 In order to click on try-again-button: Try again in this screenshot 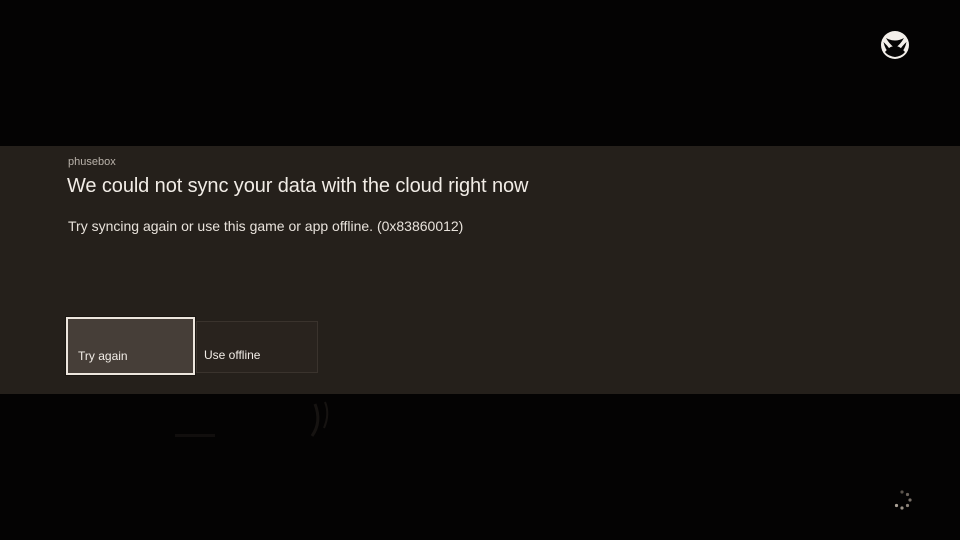, I will do `click(130, 346)`.